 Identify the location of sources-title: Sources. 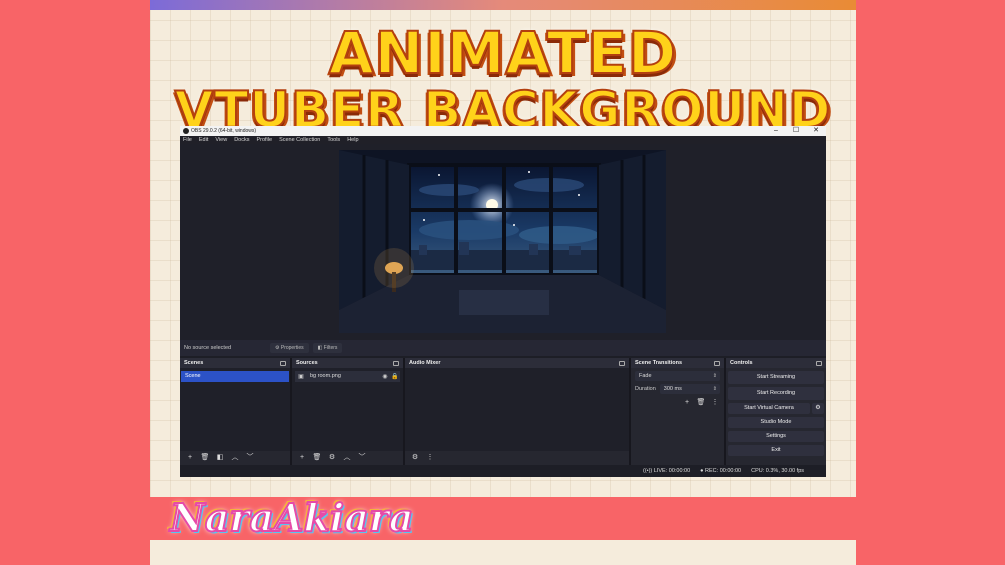
(307, 363).